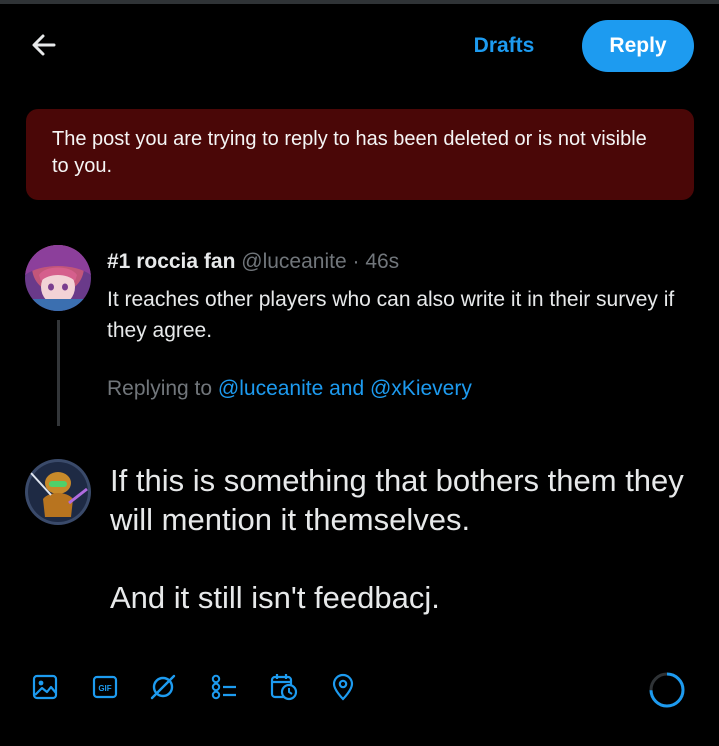 Image resolution: width=719 pixels, height=746 pixels. What do you see at coordinates (160, 388) in the screenshot?
I see `replying-prefix: Replying to` at bounding box center [160, 388].